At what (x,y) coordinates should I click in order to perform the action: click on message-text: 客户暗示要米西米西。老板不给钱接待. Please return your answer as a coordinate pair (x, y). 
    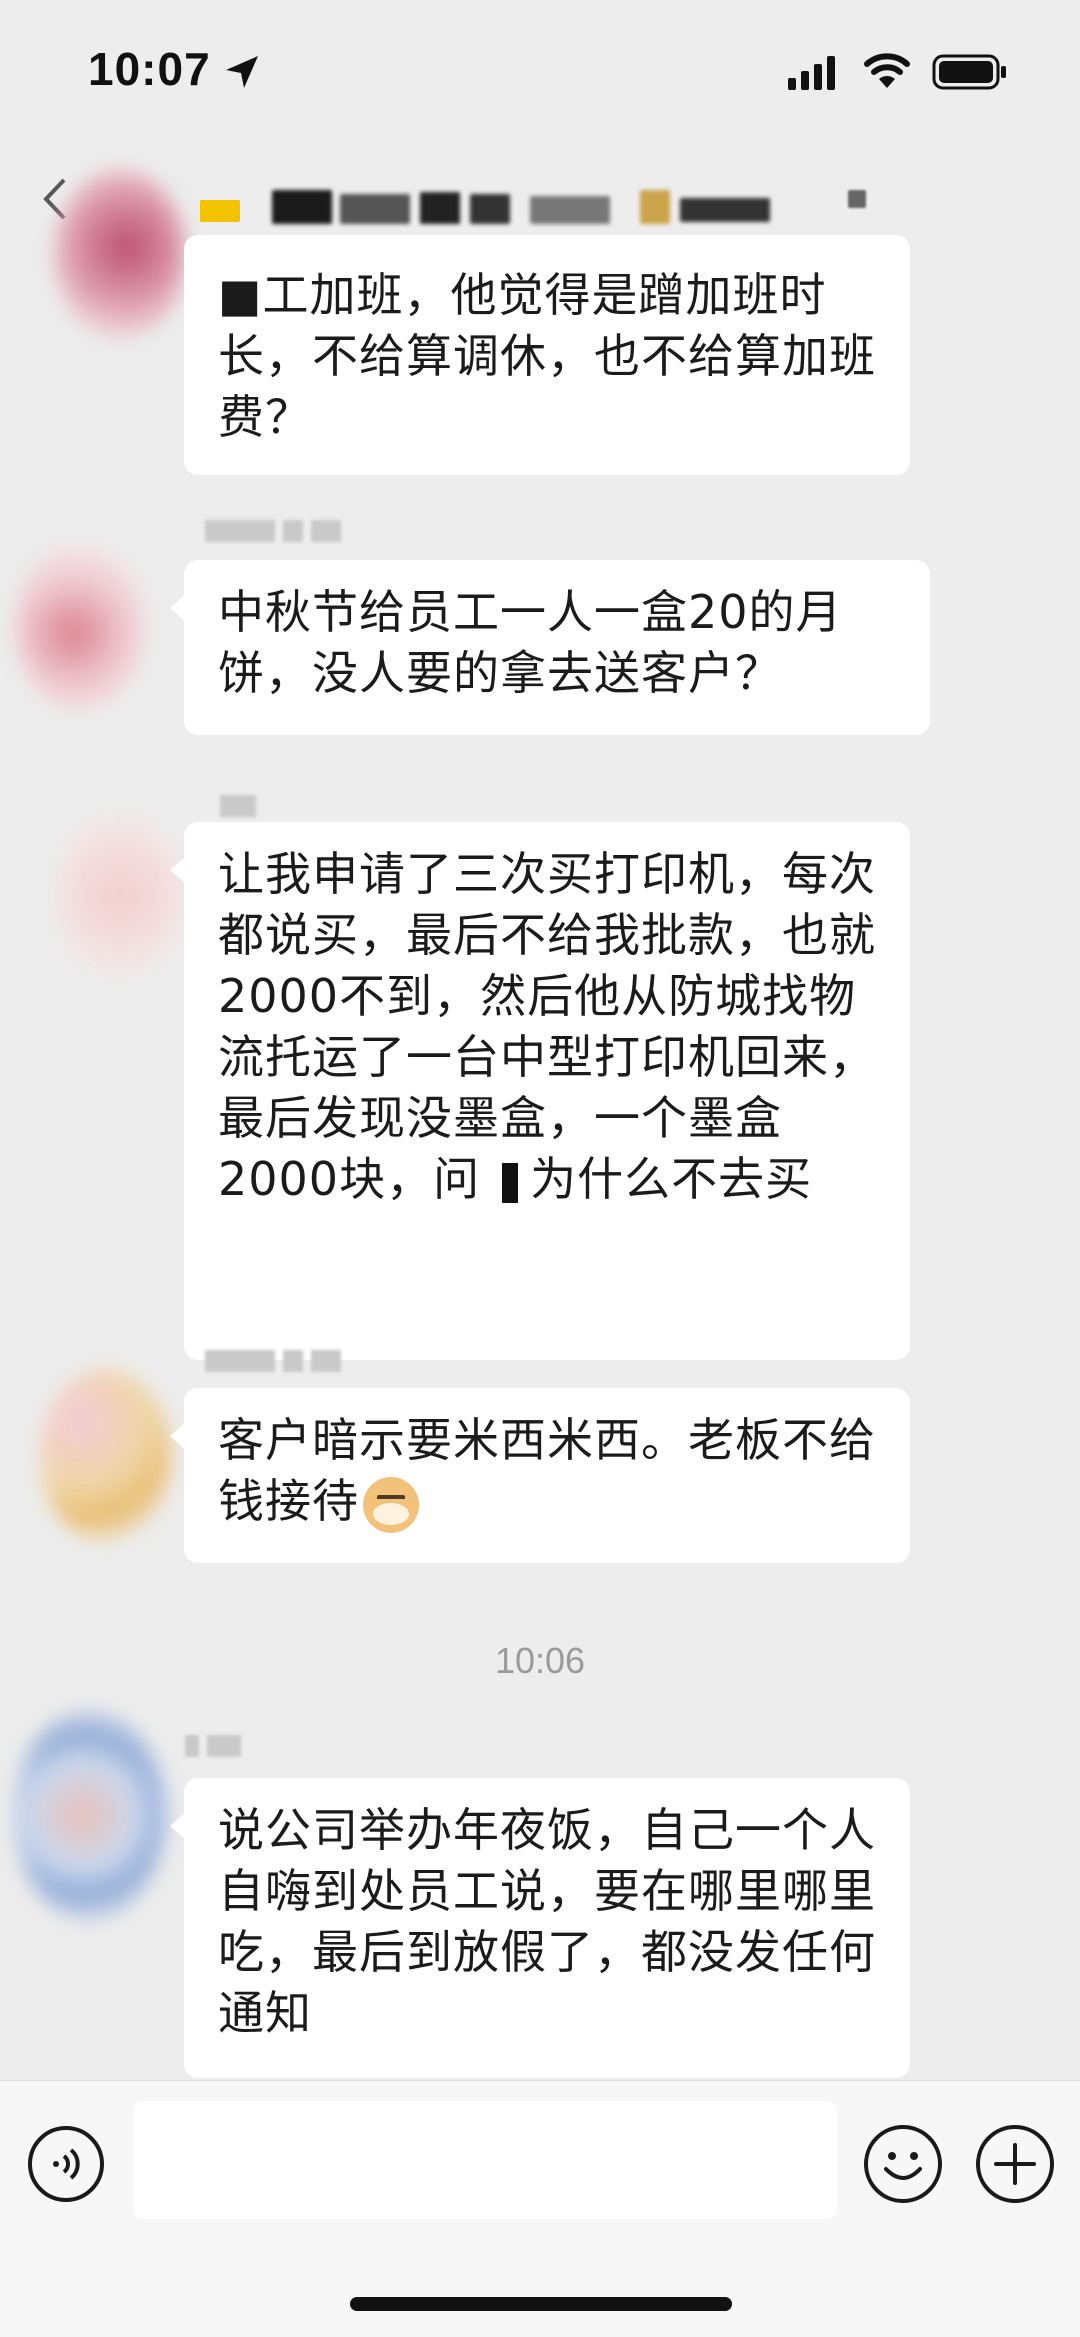
    Looking at the image, I should click on (547, 1470).